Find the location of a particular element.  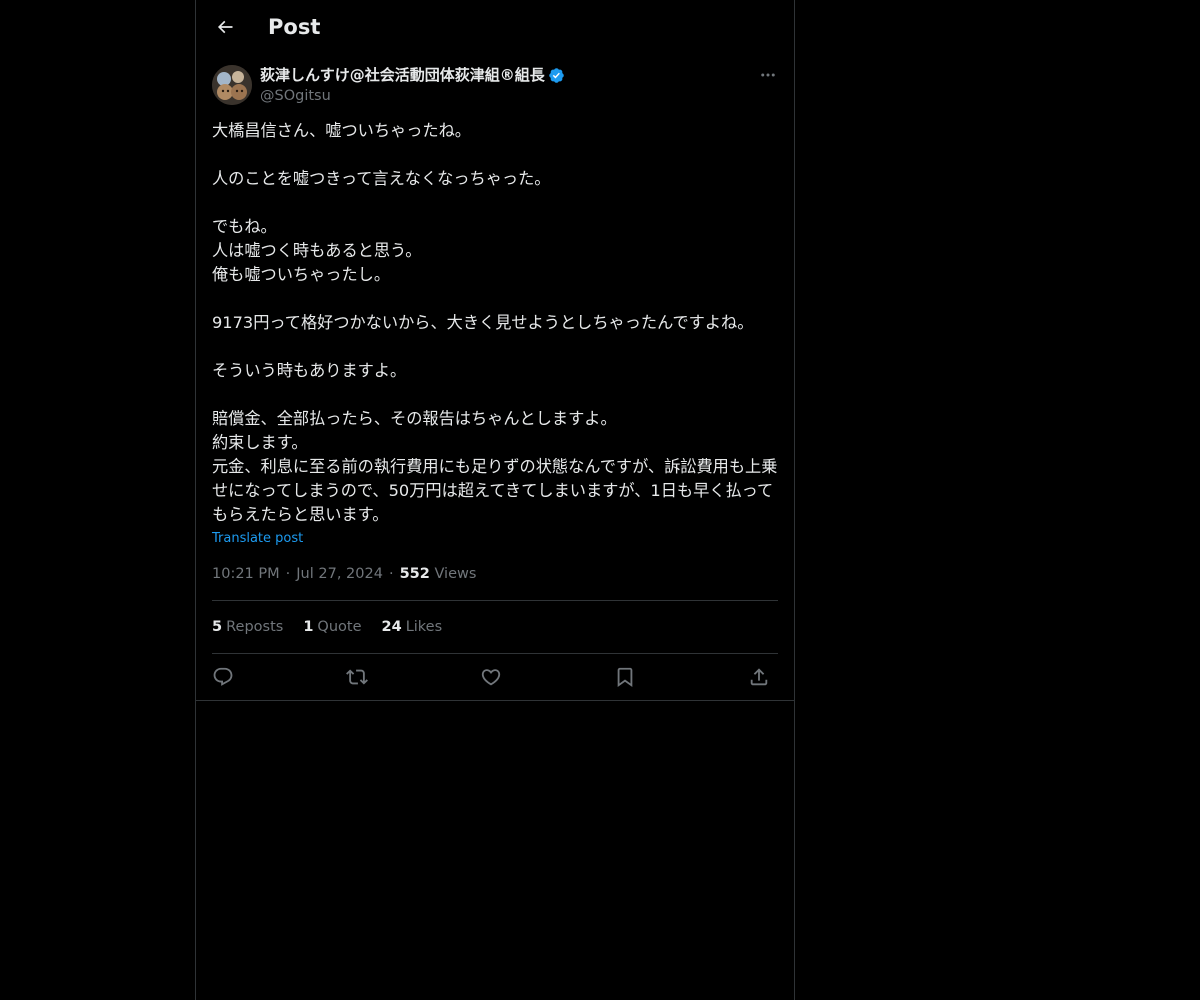

post-date: Jul 27, 2024 is located at coordinates (339, 574).